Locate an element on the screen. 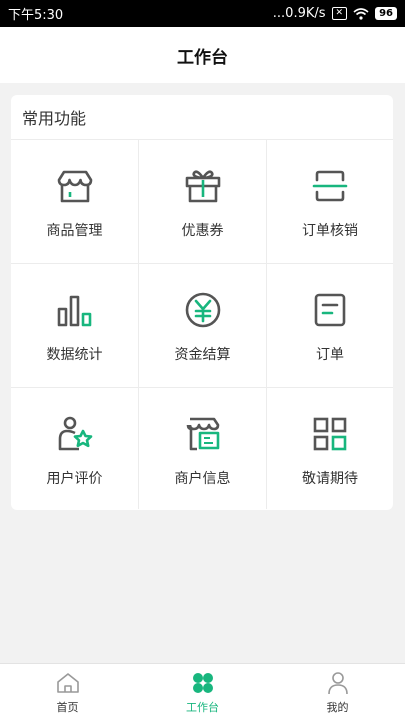 The height and width of the screenshot is (720, 405). feature-label: 优惠券 is located at coordinates (202, 231).